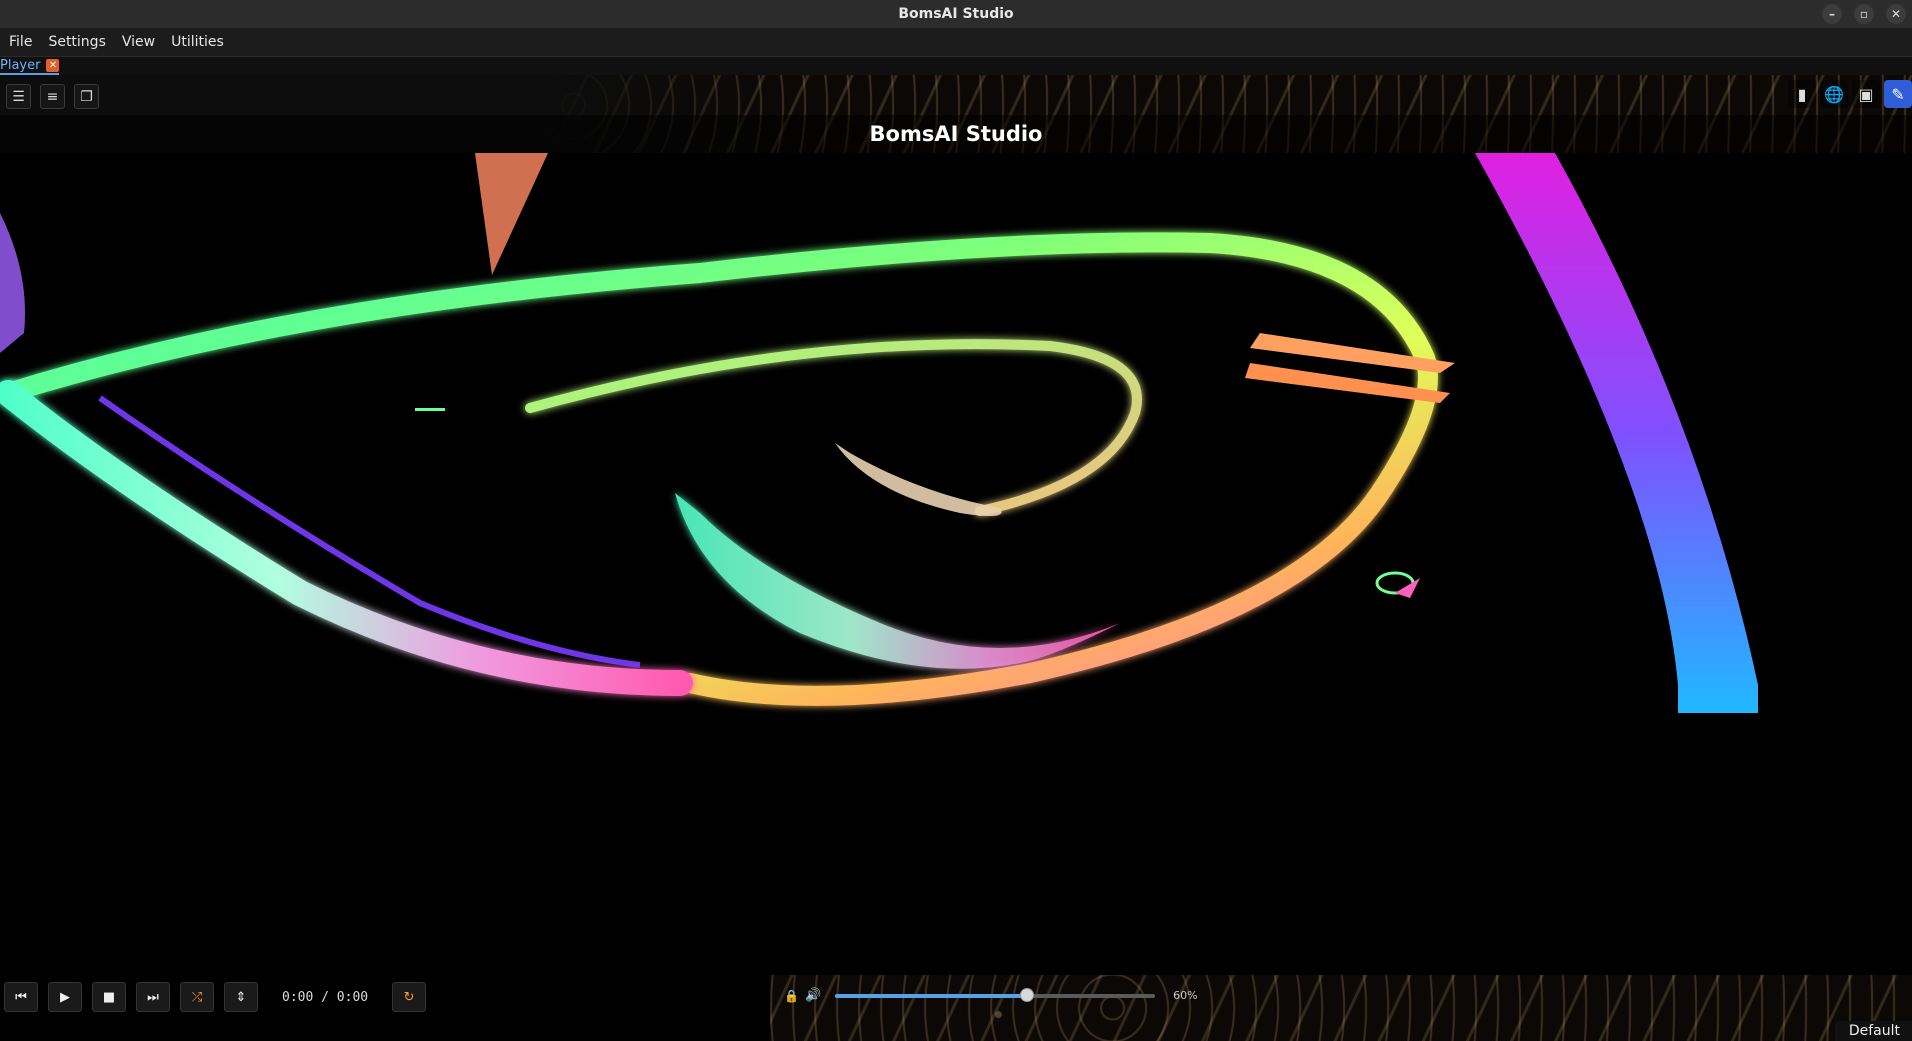 The image size is (1912, 1041). I want to click on brand-banner: BomsAI Studio, so click(956, 134).